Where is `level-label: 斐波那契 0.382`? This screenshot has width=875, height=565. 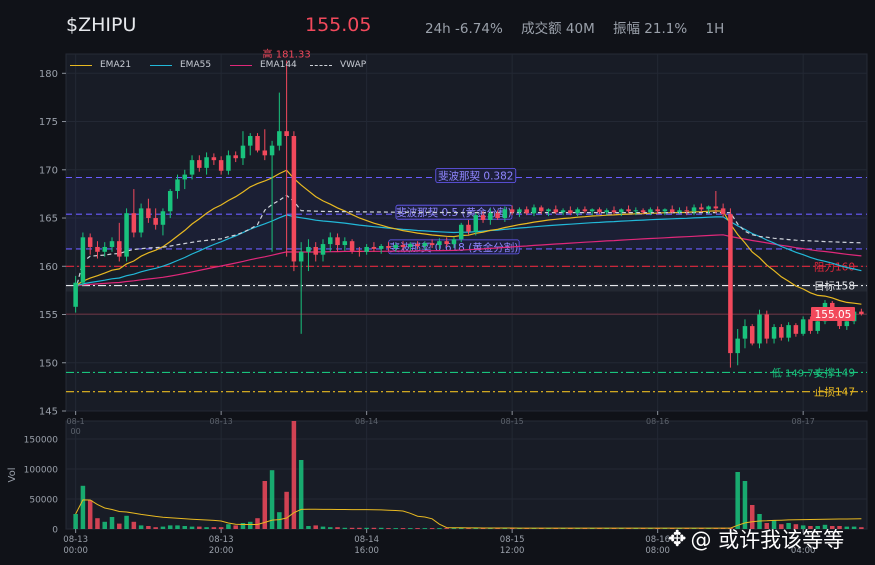 level-label: 斐波那契 0.382 is located at coordinates (475, 176).